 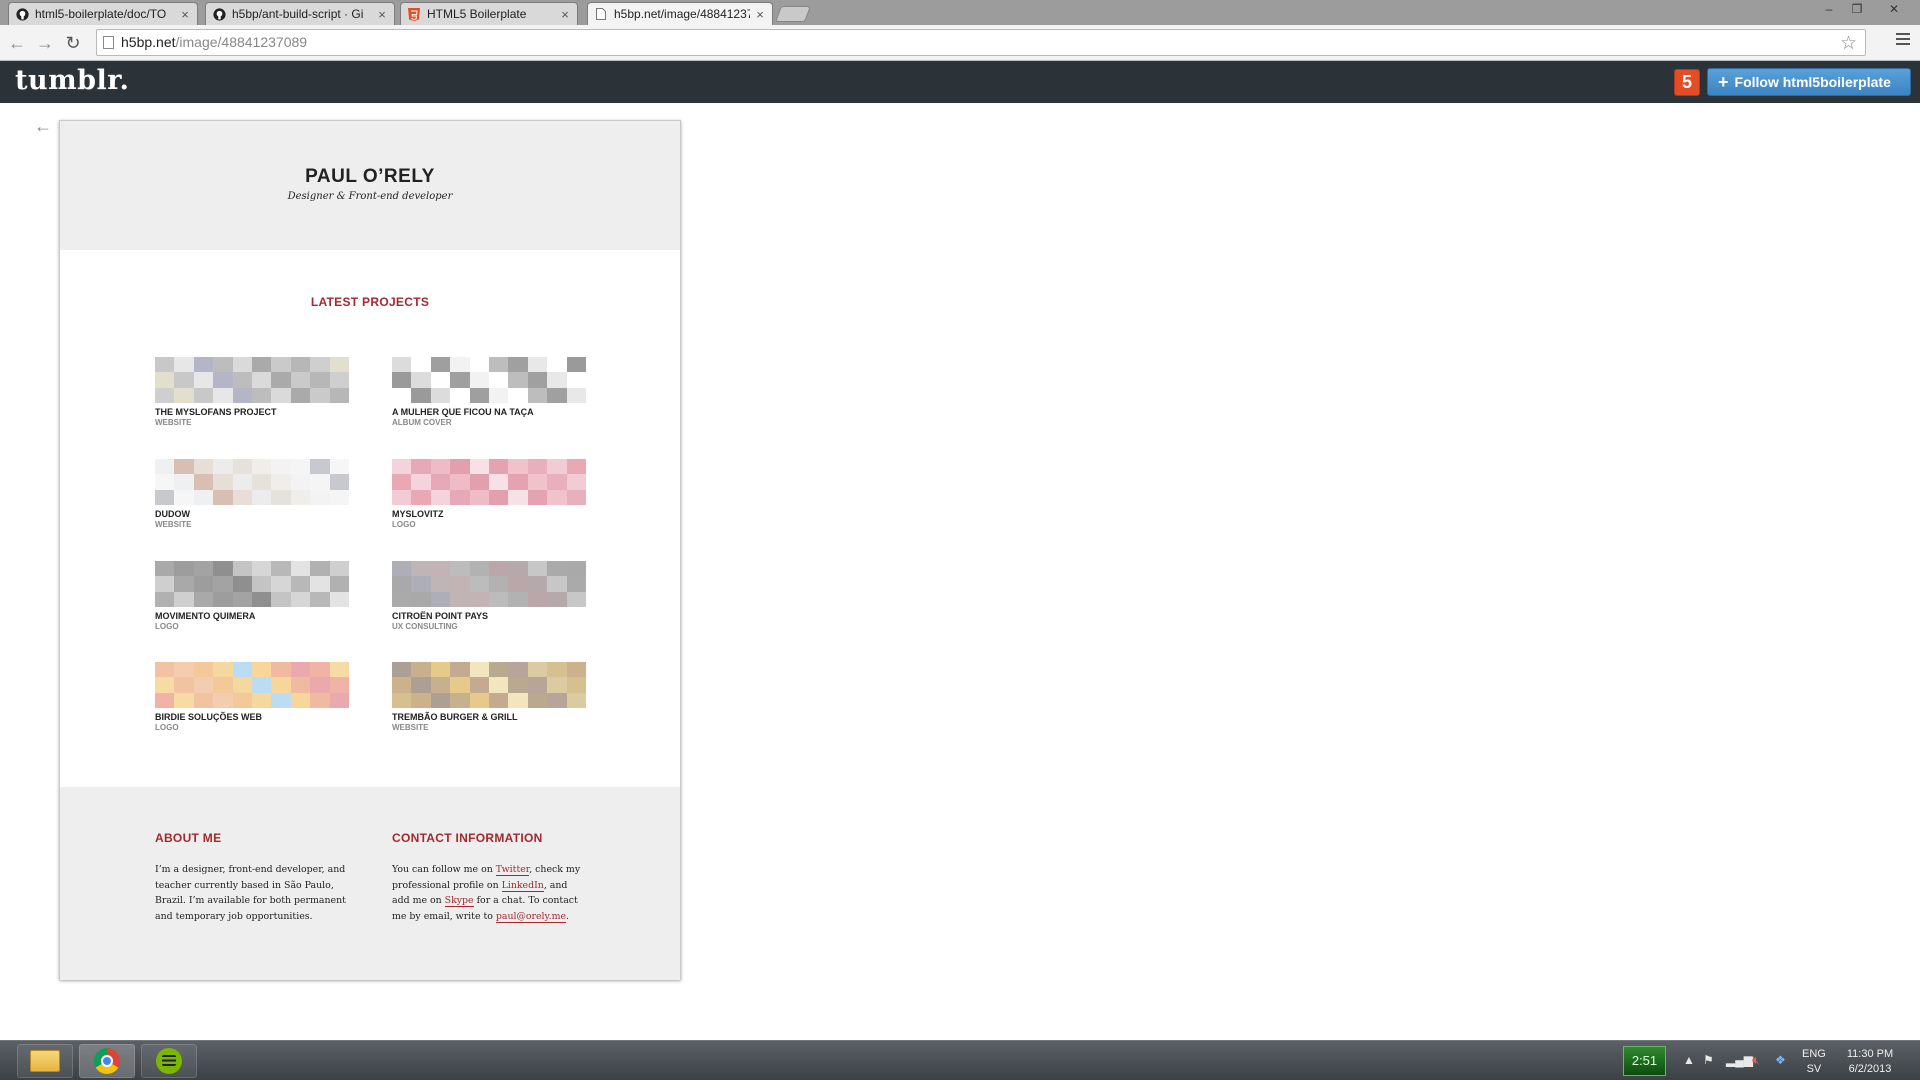 I want to click on back-icon: ←, so click(x=17, y=43).